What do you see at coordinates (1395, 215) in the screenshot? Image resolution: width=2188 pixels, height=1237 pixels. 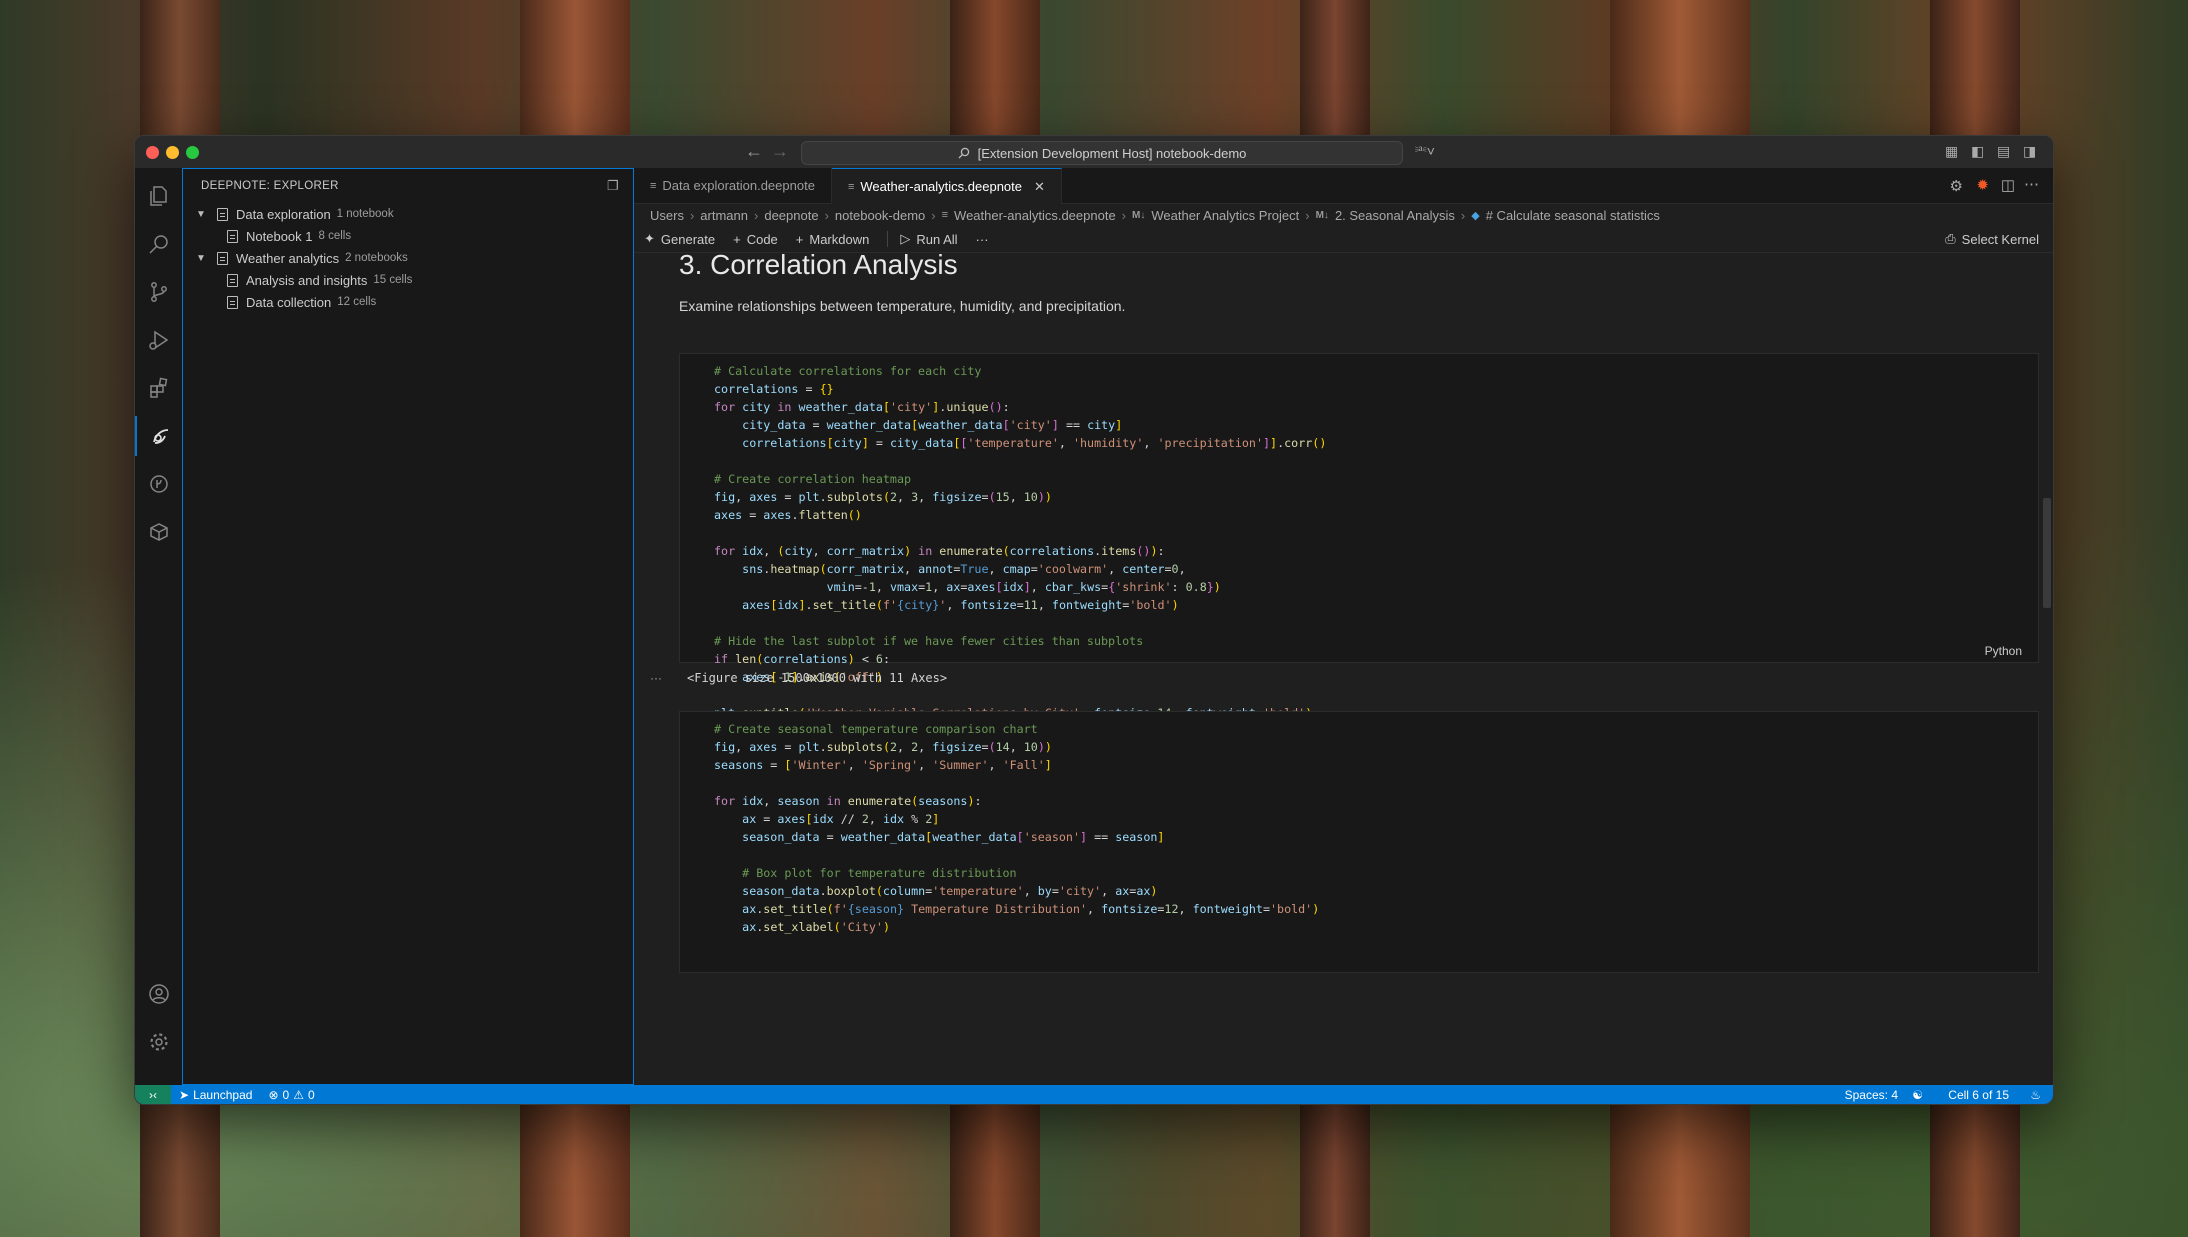 I see `breadcrumb-item: 2. Seasonal Analysis` at bounding box center [1395, 215].